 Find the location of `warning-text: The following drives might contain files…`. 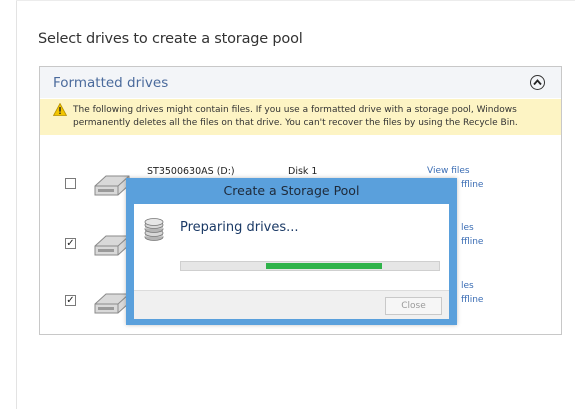

warning-text: The following drives might contain files… is located at coordinates (295, 116).